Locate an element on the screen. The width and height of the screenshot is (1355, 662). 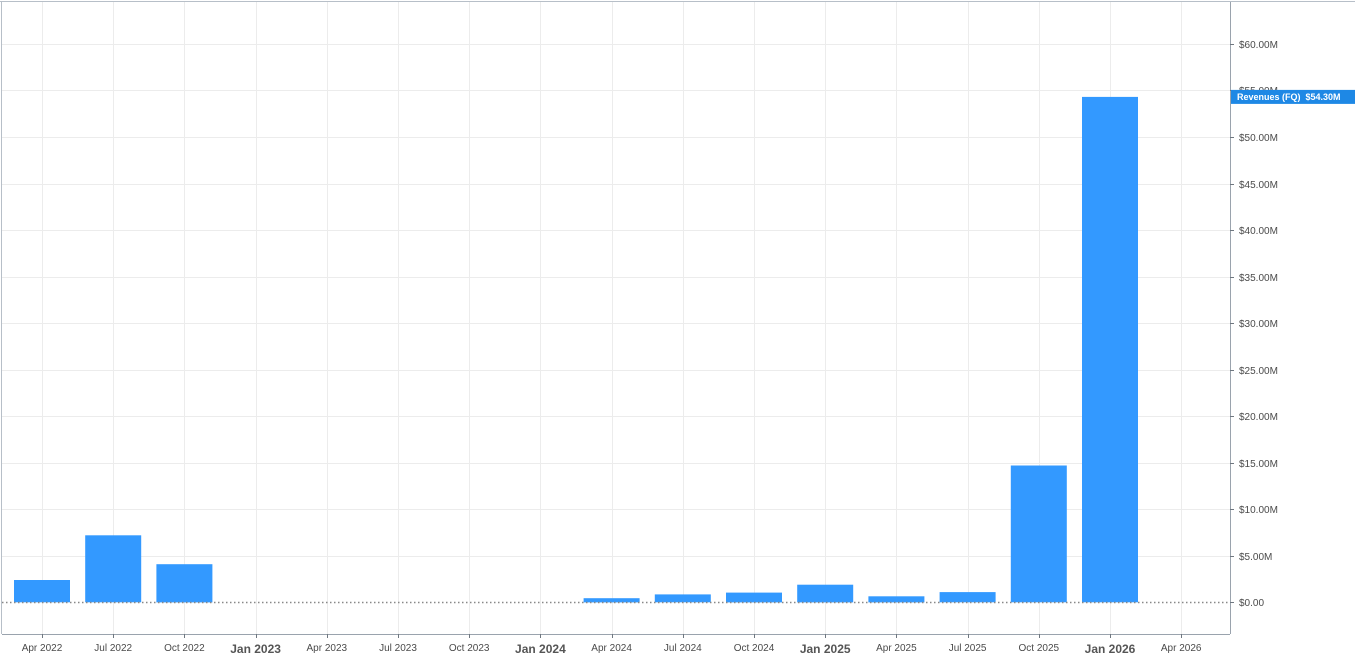
y-tick-label: $10.00M is located at coordinates (1258, 510).